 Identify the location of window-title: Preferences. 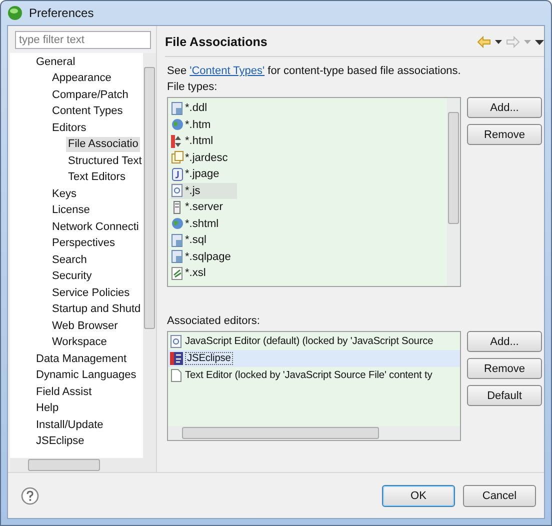
(61, 13).